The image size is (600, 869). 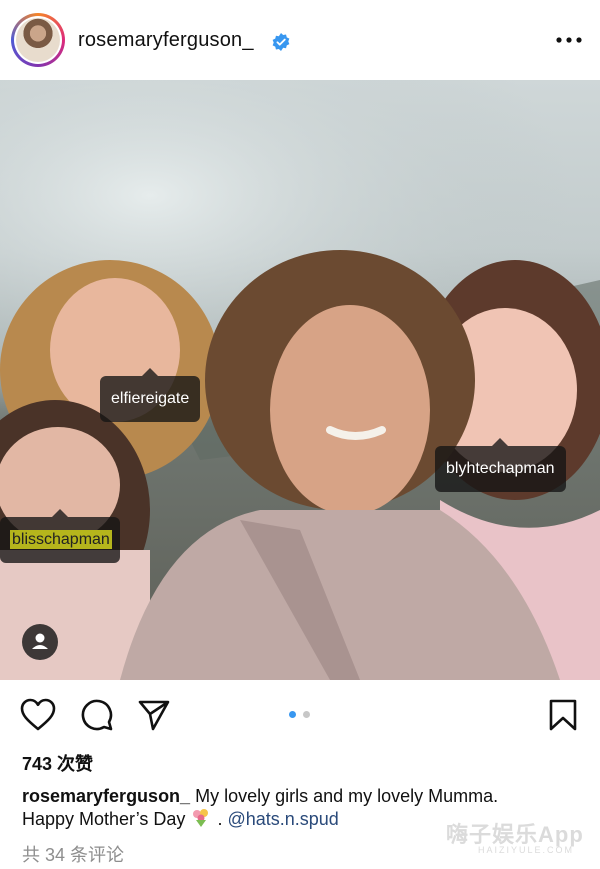 What do you see at coordinates (500, 465) in the screenshot?
I see `user-tag-blyhtechapman: blyhtechapman` at bounding box center [500, 465].